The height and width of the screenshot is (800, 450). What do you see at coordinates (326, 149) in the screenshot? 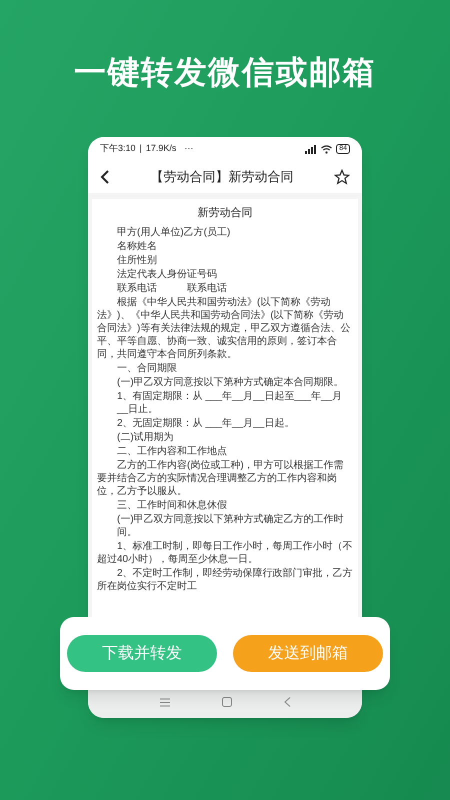
I see `wifi-icon` at bounding box center [326, 149].